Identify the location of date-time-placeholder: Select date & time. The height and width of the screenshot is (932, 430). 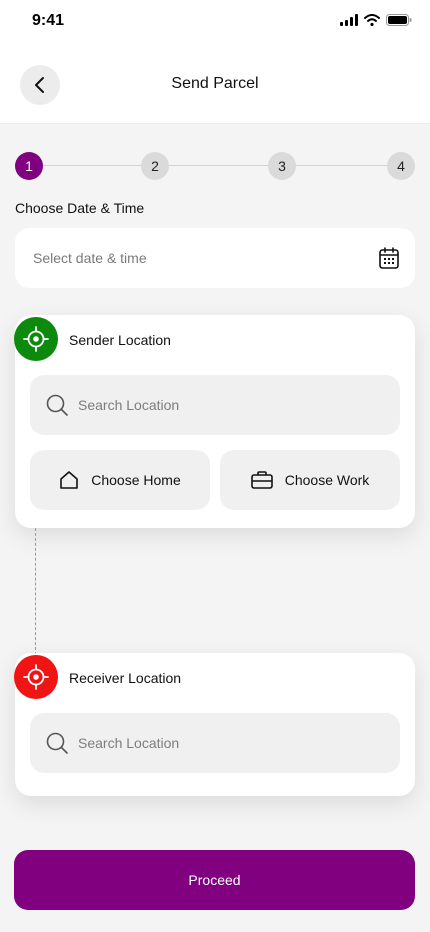
(90, 258).